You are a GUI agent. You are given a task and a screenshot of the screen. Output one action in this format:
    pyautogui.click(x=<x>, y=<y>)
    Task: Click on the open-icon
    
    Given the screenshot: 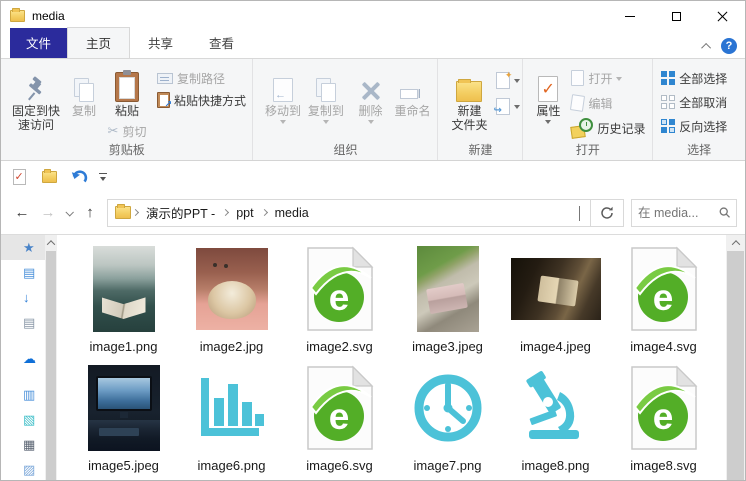 What is the action you would take?
    pyautogui.click(x=578, y=78)
    